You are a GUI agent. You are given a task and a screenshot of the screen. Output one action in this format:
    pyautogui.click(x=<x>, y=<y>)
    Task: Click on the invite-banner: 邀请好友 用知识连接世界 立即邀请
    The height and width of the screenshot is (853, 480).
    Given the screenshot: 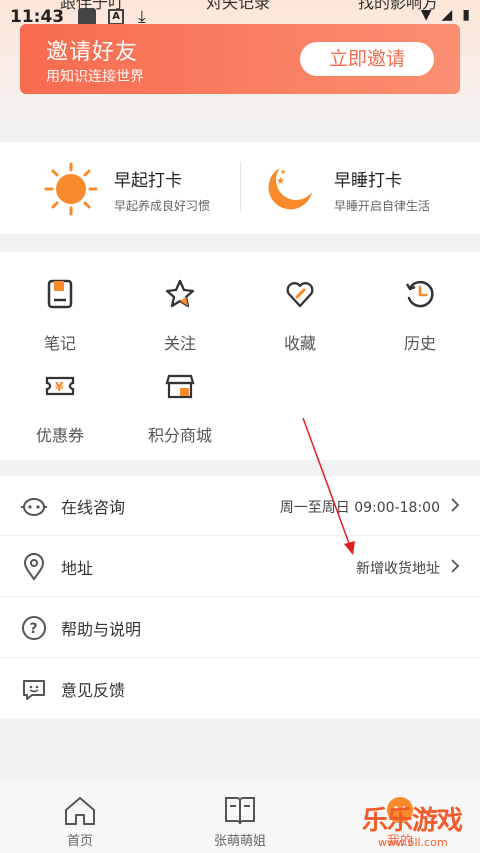 What is the action you would take?
    pyautogui.click(x=240, y=59)
    